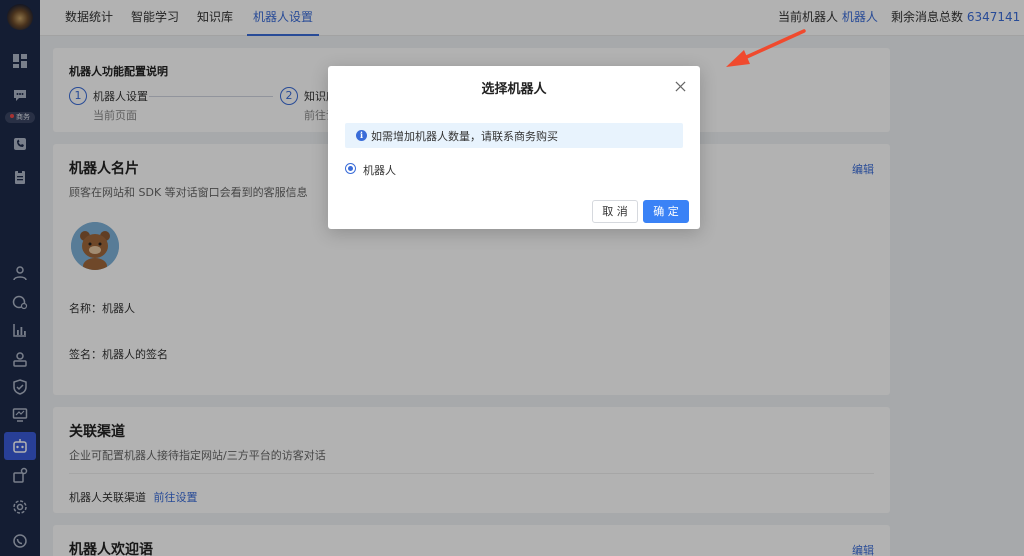 Image resolution: width=1024 pixels, height=556 pixels. I want to click on close-icon, so click(680, 86).